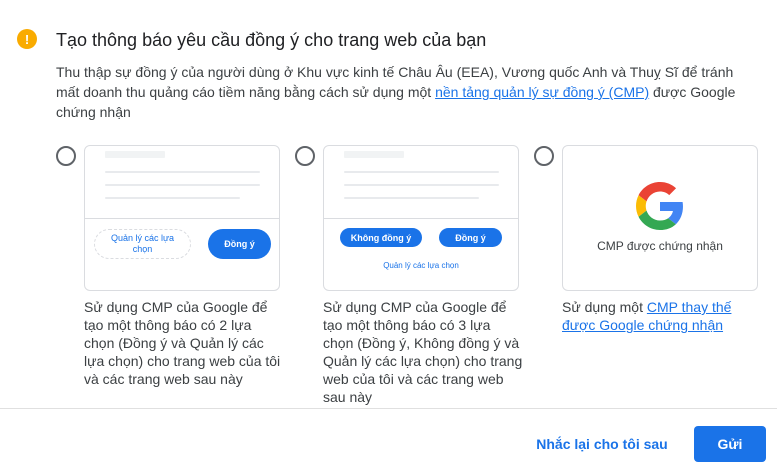  I want to click on preview-card-two-choice: Quản lý các lựa chọn Đồng ý, so click(182, 218).